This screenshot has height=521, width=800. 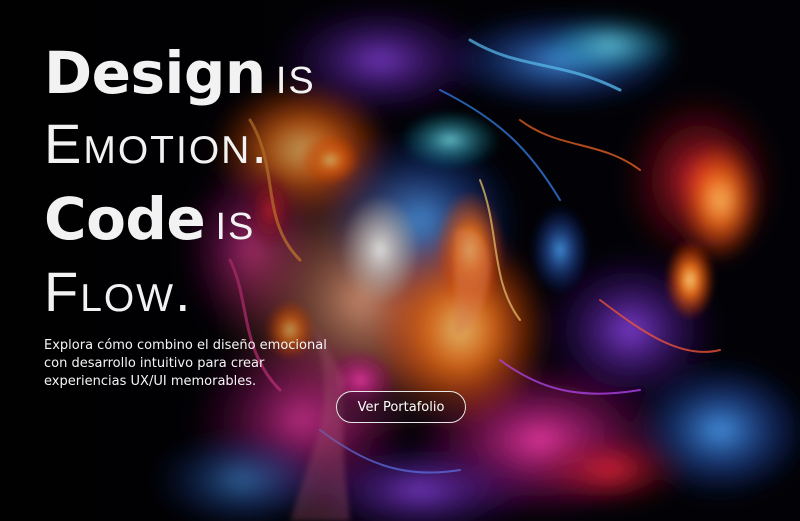 I want to click on headline-line-4: Flow., so click(x=118, y=300).